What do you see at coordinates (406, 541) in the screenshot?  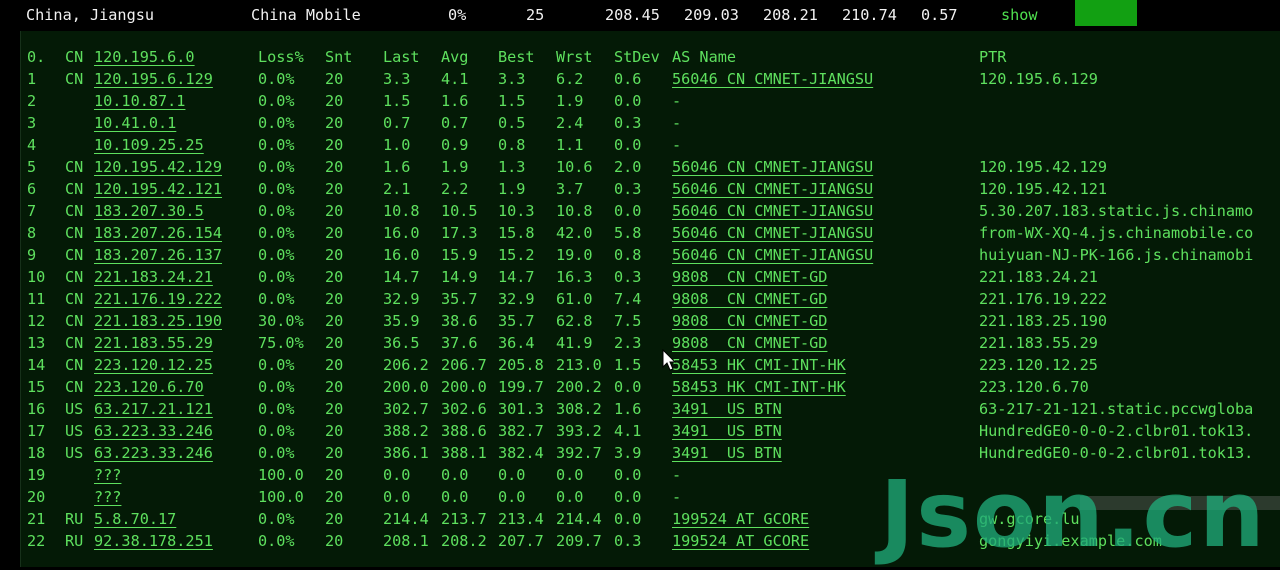 I see `last-value: 208.1` at bounding box center [406, 541].